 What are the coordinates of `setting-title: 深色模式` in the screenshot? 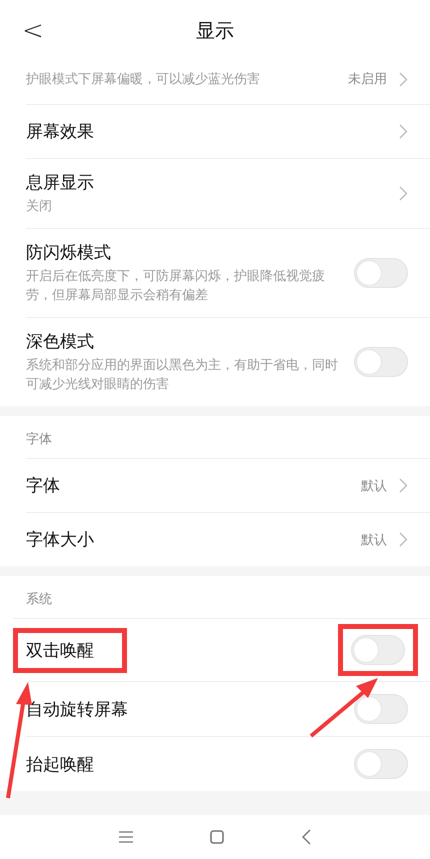 It's located at (60, 342).